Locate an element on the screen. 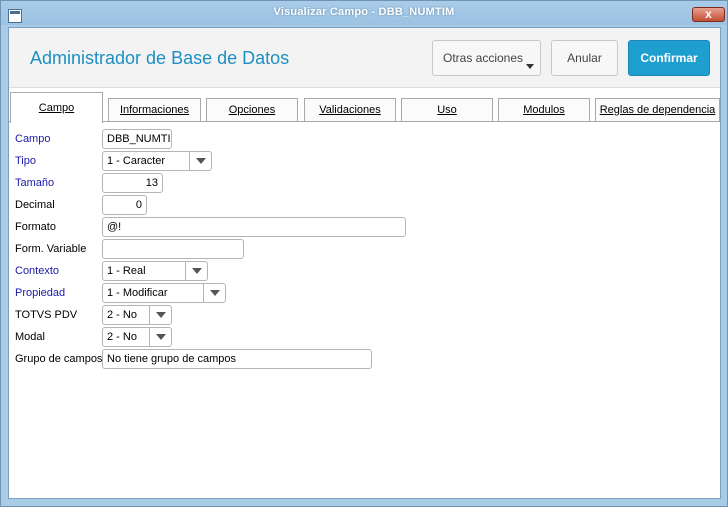 The height and width of the screenshot is (507, 728). form-variable-label: Form. Variable is located at coordinates (51, 249).